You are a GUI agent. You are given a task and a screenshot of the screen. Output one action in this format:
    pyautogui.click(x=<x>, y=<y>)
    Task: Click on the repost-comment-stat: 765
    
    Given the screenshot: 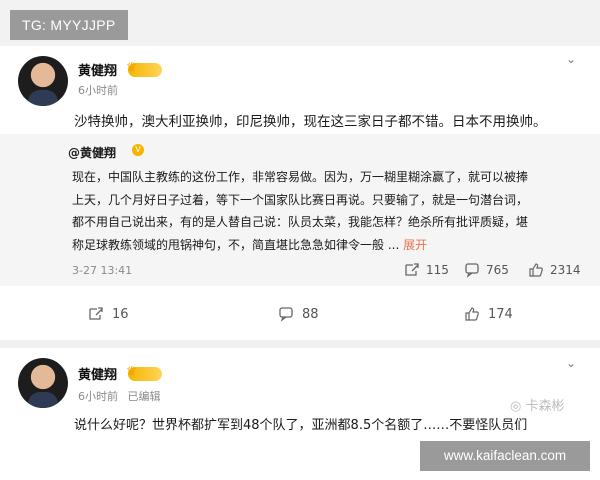 What is the action you would take?
    pyautogui.click(x=486, y=270)
    